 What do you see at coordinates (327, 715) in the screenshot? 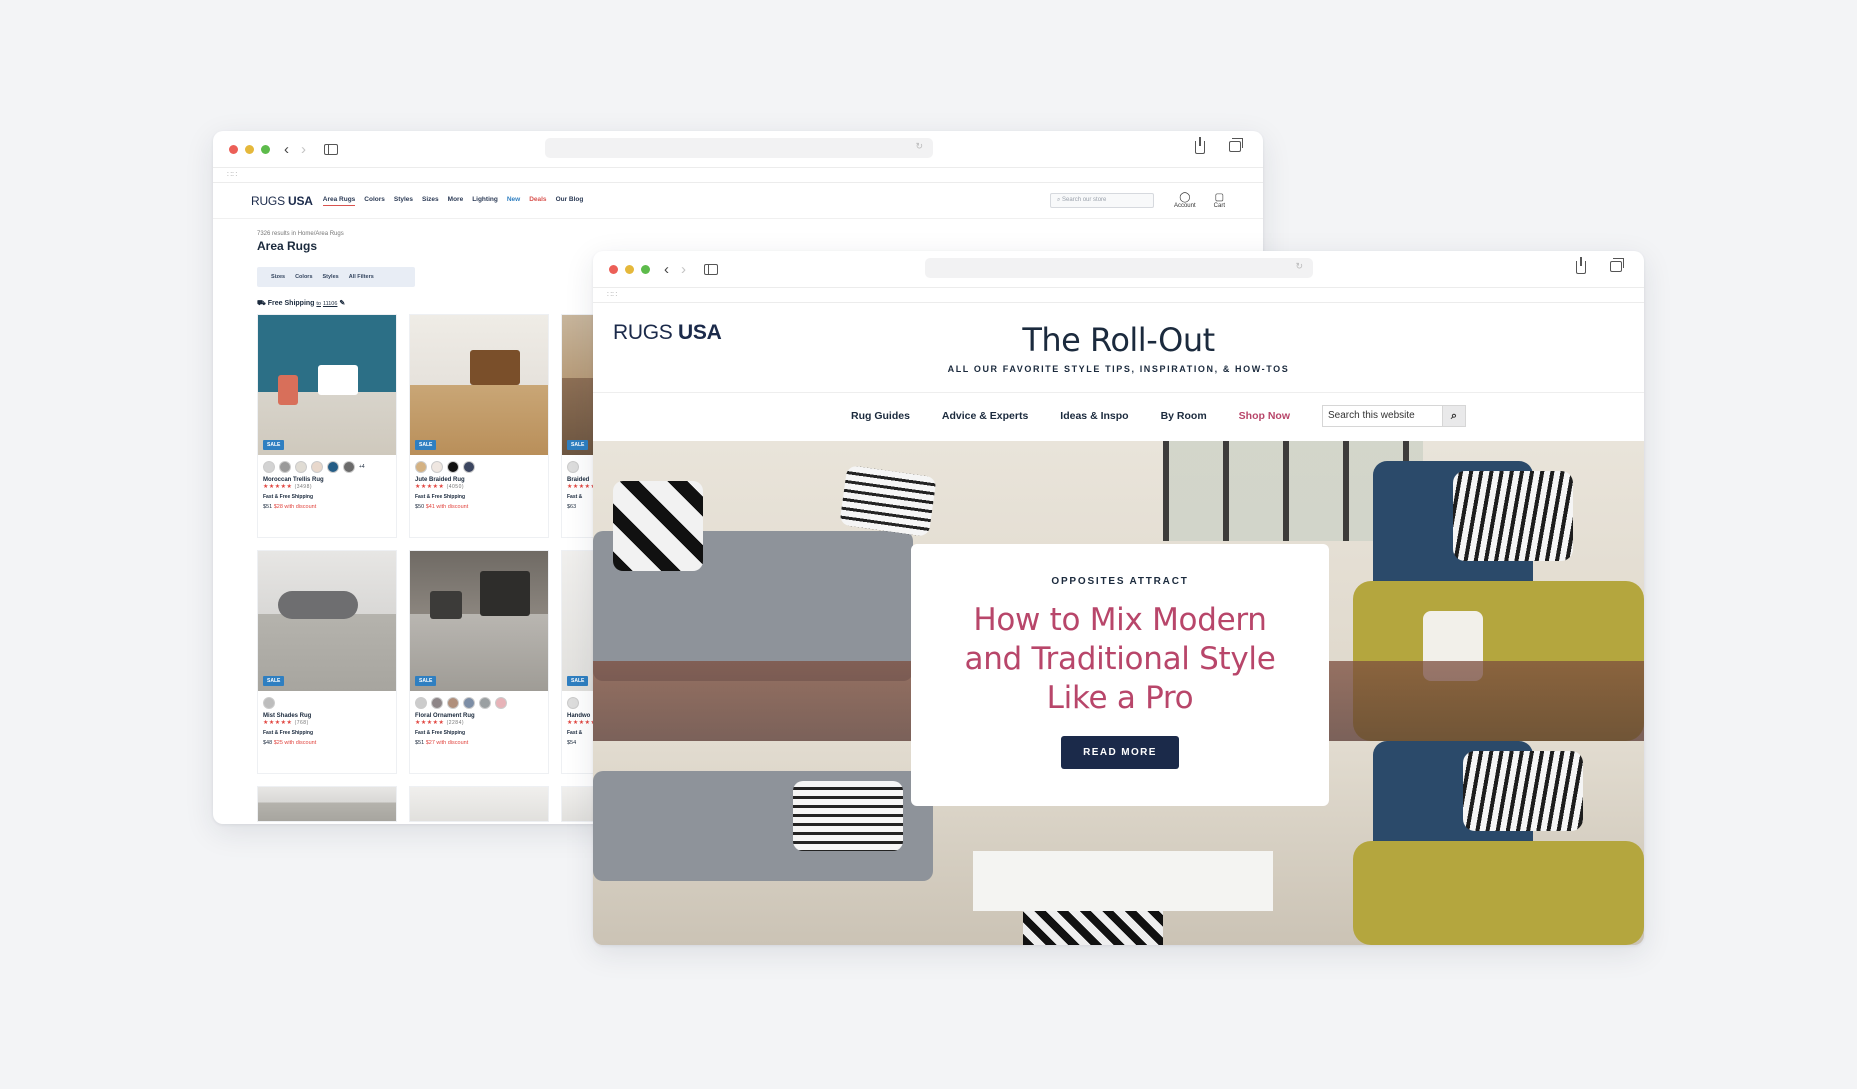
I see `product-name: Mist Shades Rug` at bounding box center [327, 715].